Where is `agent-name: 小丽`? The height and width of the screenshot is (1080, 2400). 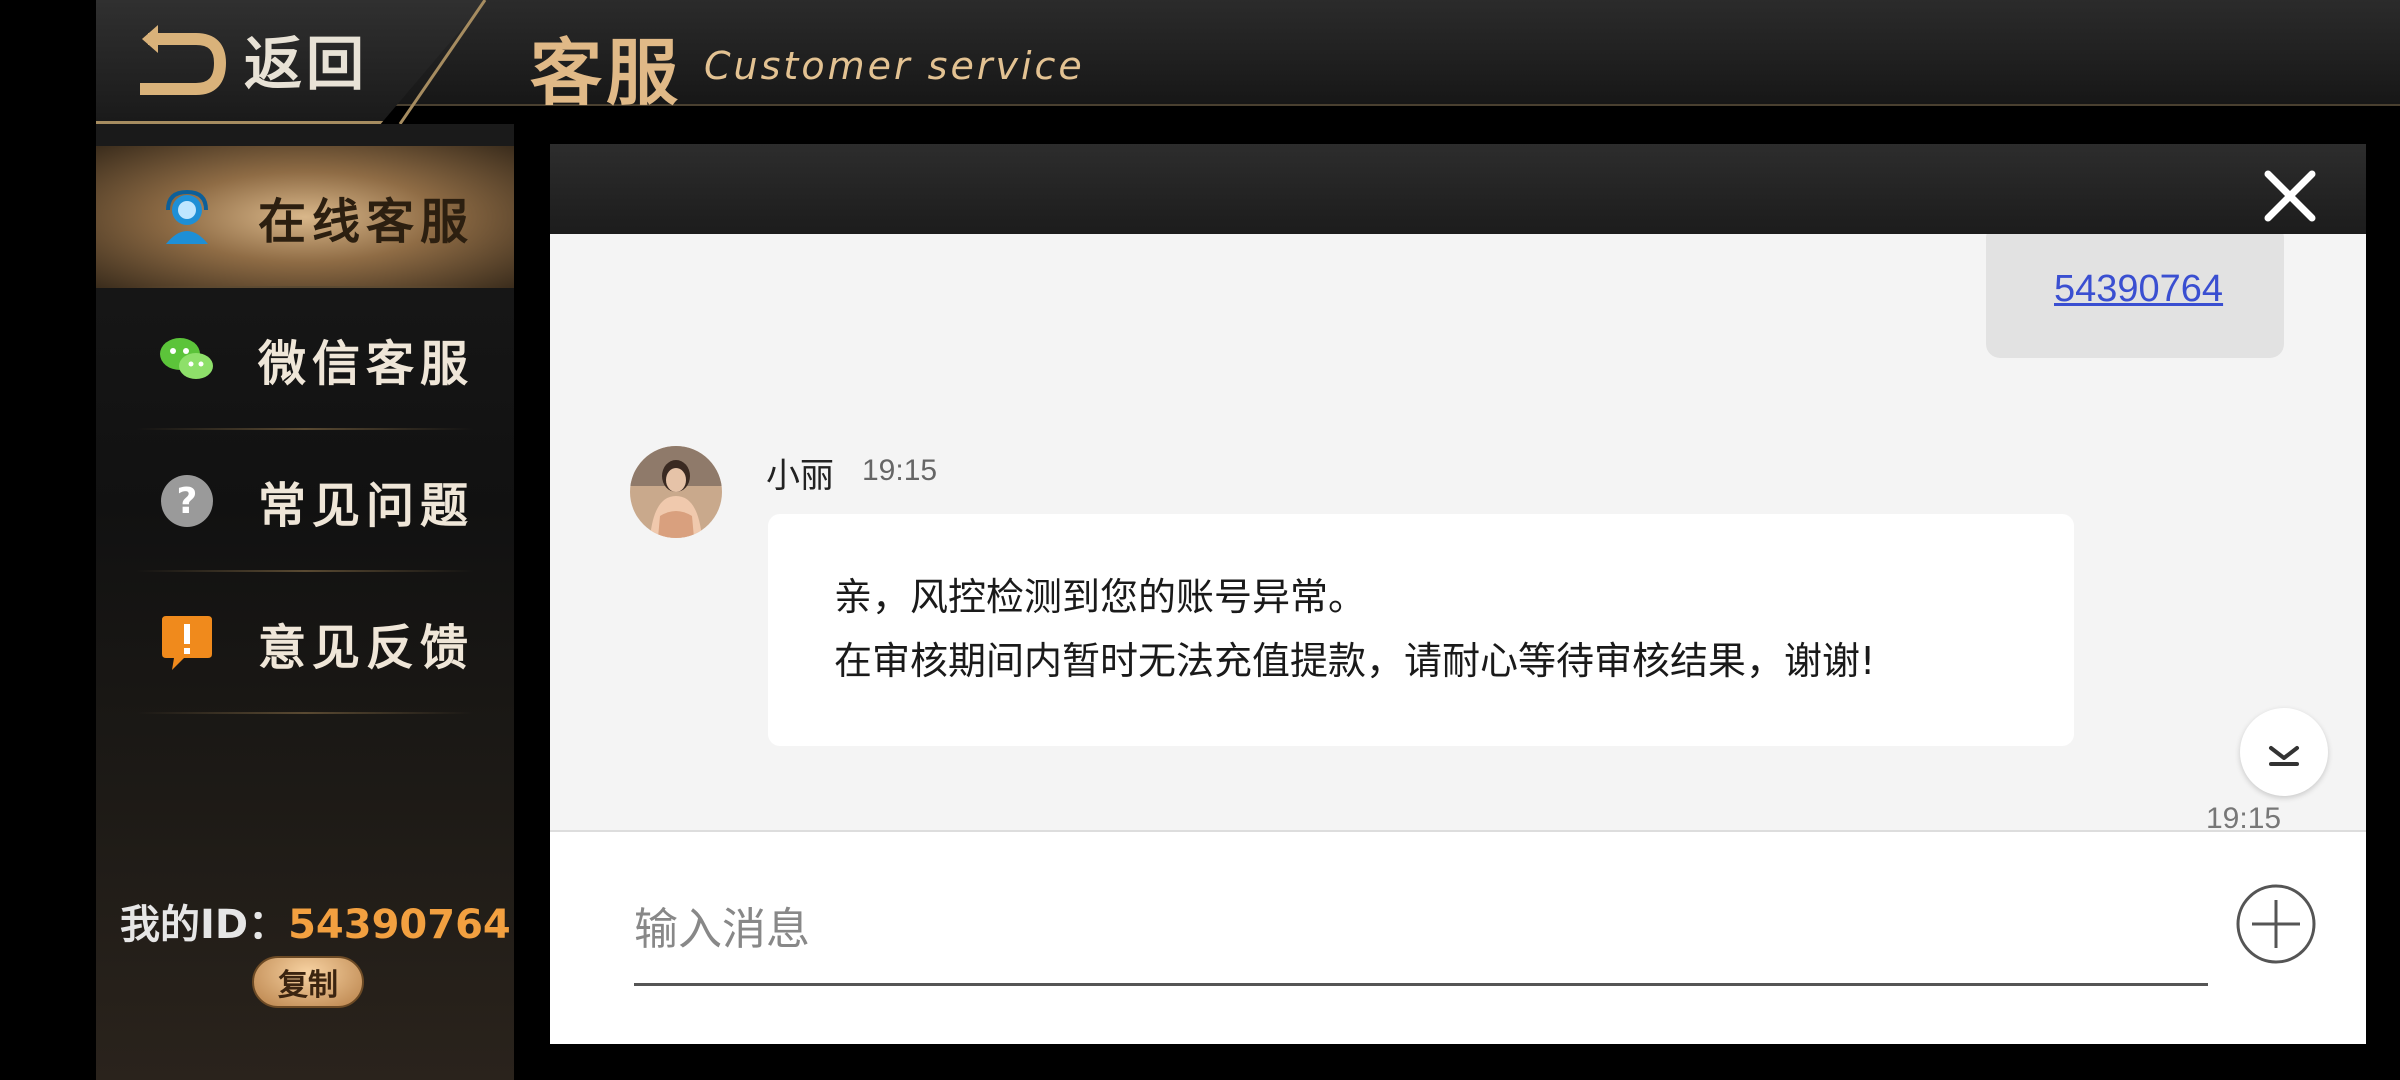
agent-name: 小丽 is located at coordinates (800, 476).